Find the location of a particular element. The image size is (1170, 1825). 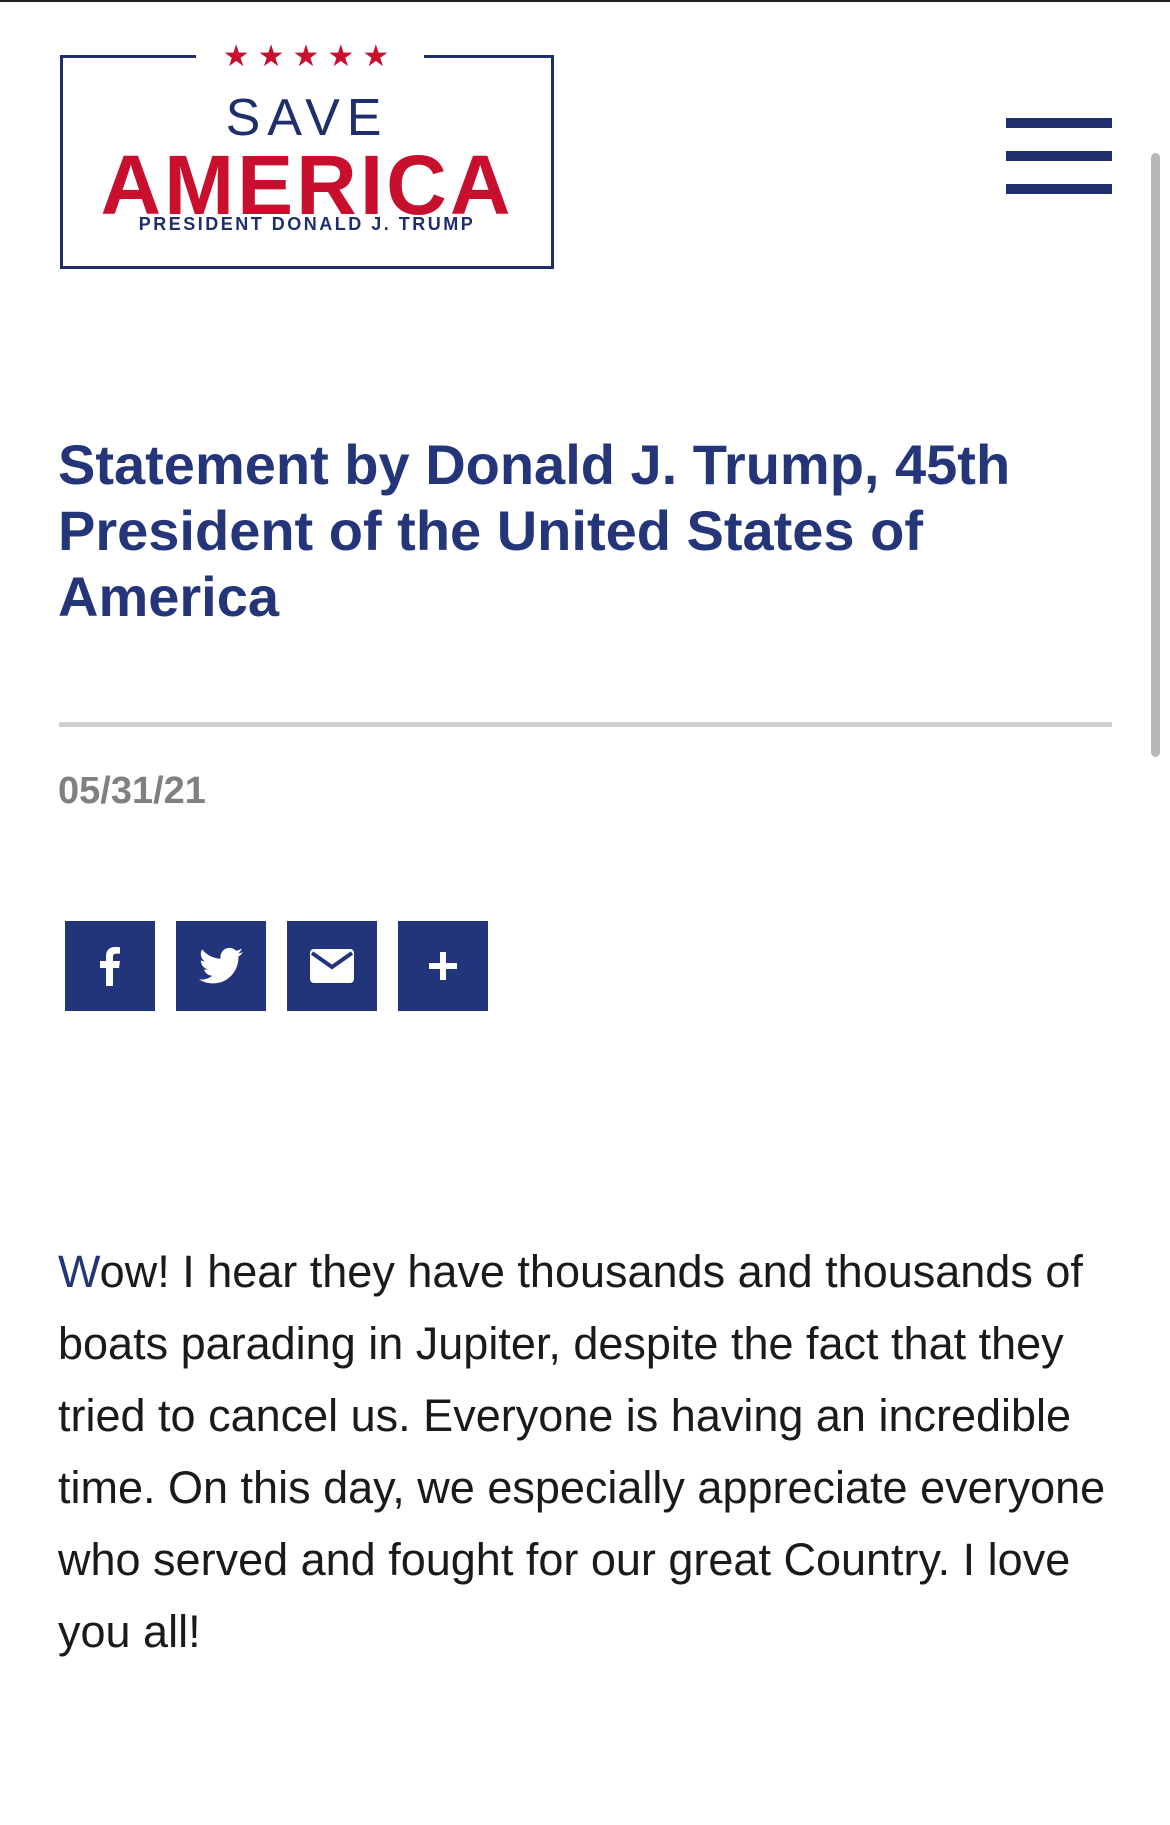

logo-stars: ★★★★★ is located at coordinates (310, 56).